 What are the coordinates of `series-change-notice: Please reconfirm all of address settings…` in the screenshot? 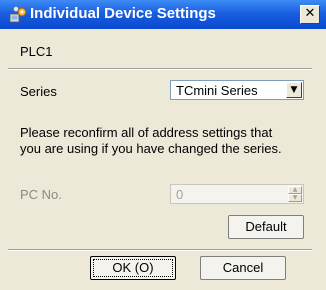 It's located at (165, 141).